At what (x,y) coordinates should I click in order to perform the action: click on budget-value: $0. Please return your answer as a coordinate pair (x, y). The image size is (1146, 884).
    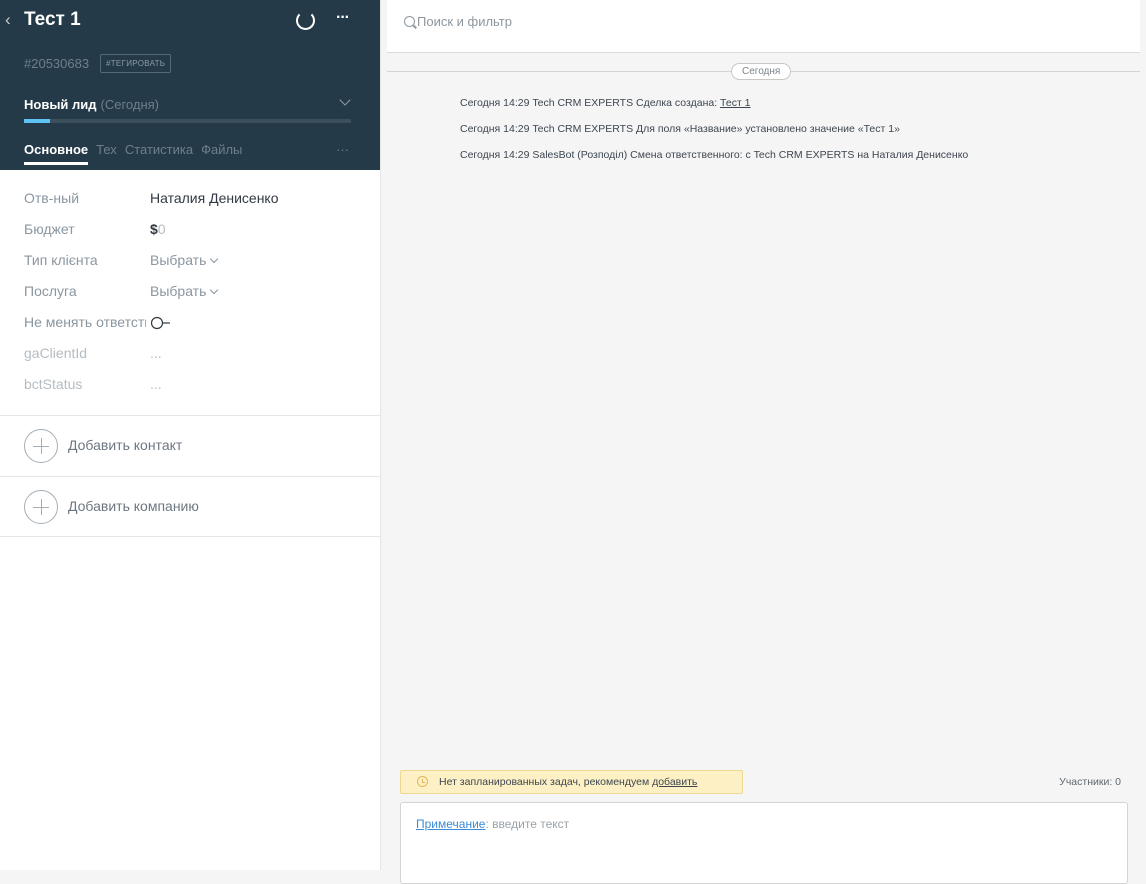
    Looking at the image, I should click on (158, 229).